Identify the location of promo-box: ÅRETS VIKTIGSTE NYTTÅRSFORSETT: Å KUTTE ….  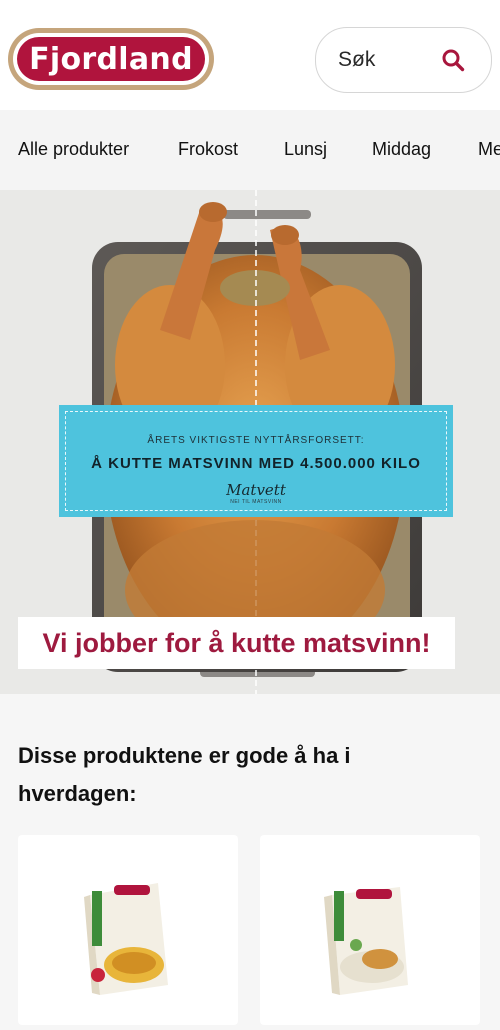
(256, 461).